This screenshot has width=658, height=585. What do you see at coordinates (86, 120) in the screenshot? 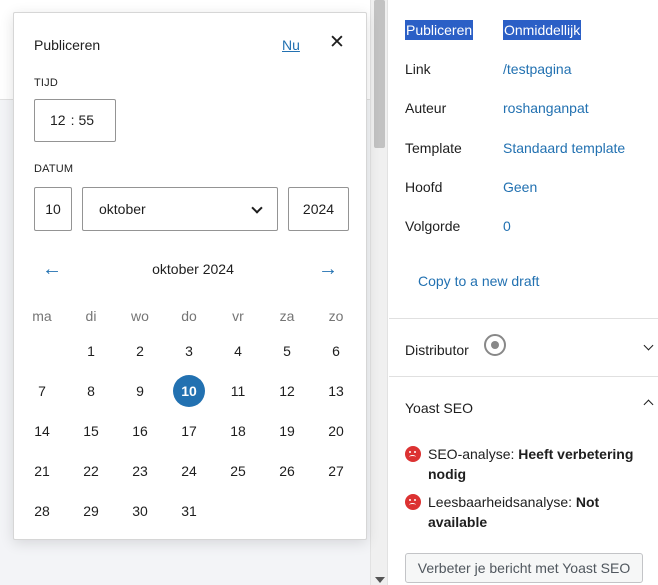
I see `minute-input: 55` at bounding box center [86, 120].